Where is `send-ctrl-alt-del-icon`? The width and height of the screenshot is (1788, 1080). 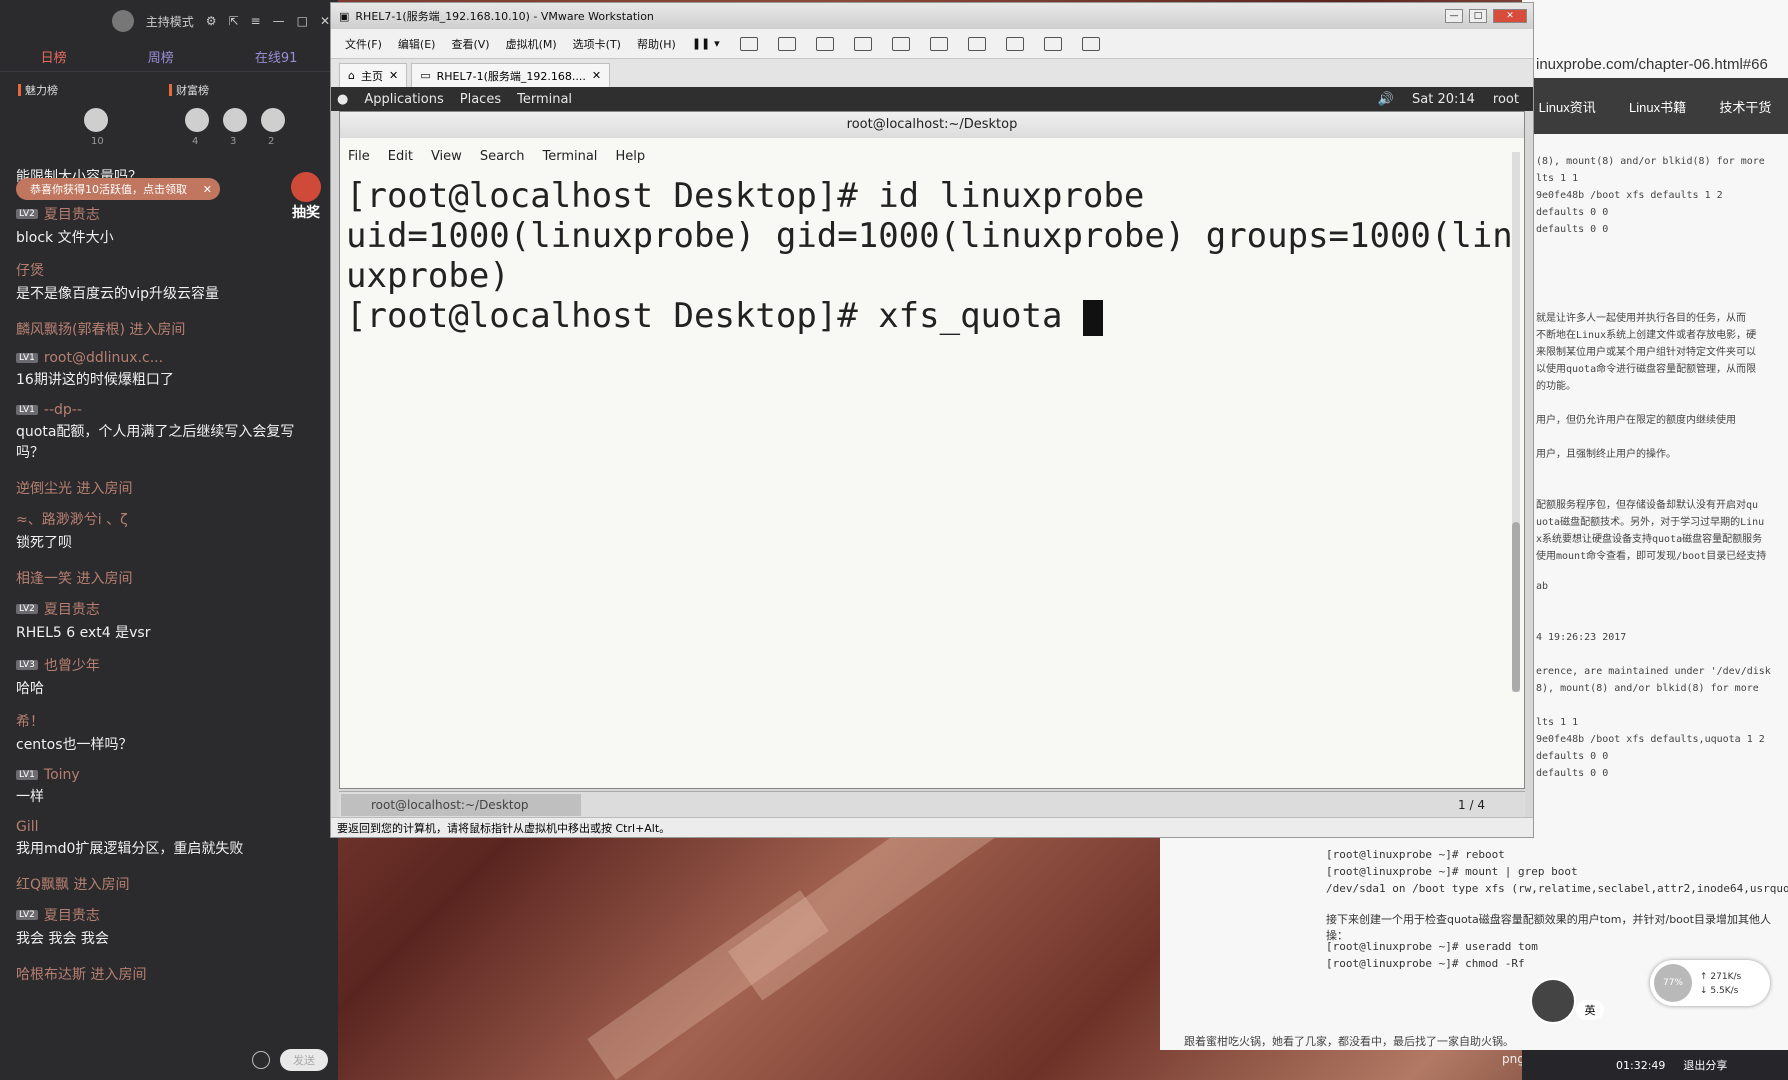
send-ctrl-alt-del-icon is located at coordinates (748, 43).